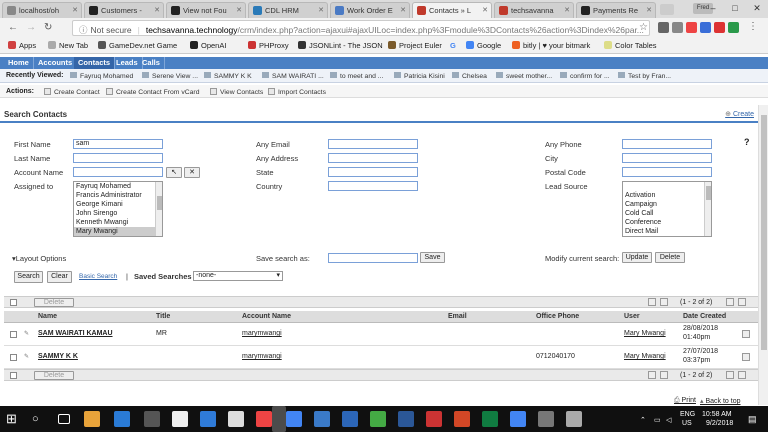 The width and height of the screenshot is (768, 432). I want to click on user-link: Mary Mwangi, so click(645, 356).